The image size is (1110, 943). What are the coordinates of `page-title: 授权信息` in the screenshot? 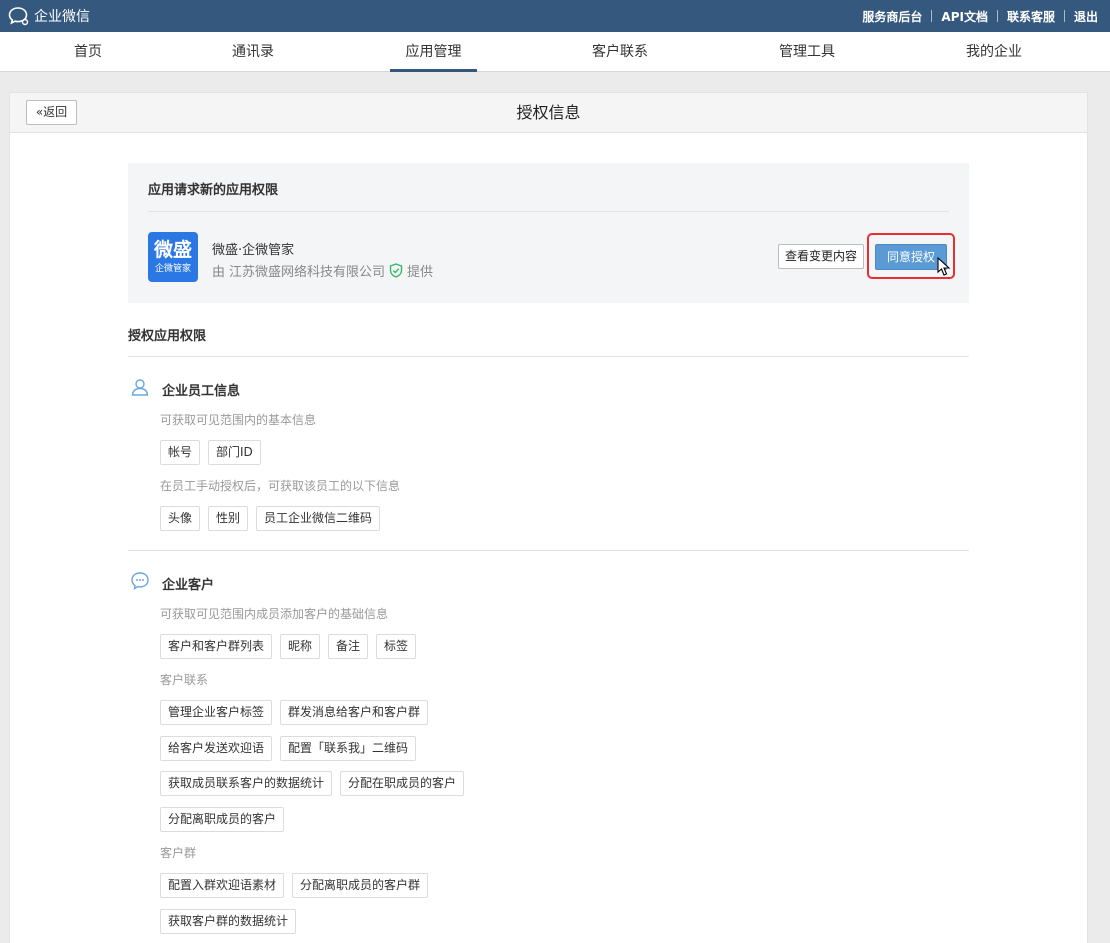 It's located at (548, 112).